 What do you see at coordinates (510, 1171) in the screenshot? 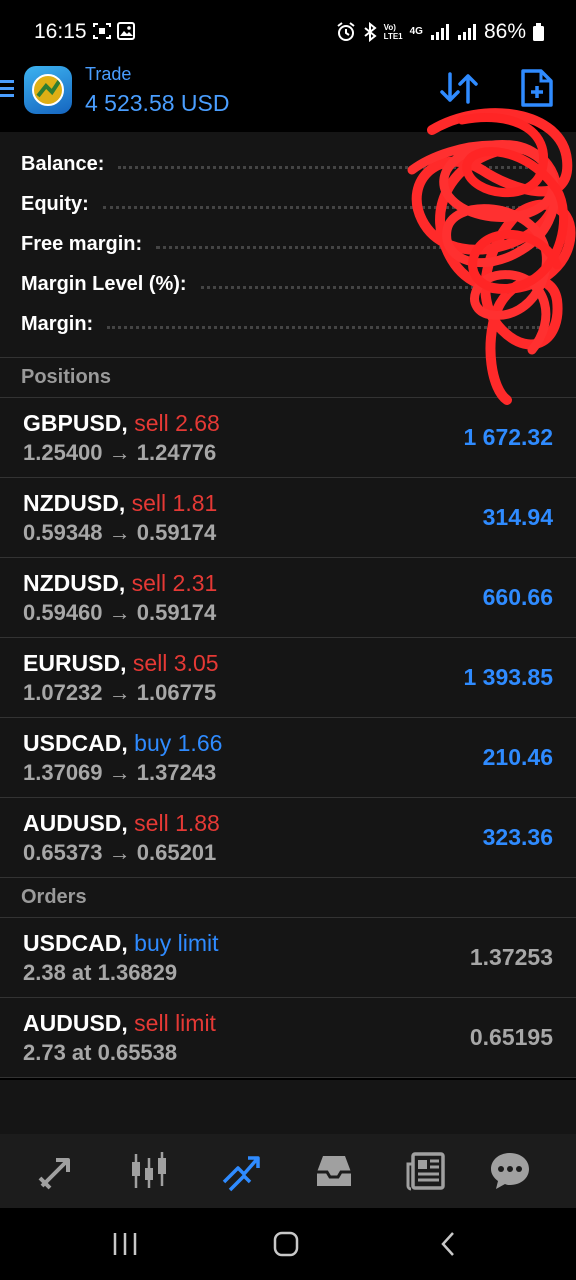
I see `messages-icon` at bounding box center [510, 1171].